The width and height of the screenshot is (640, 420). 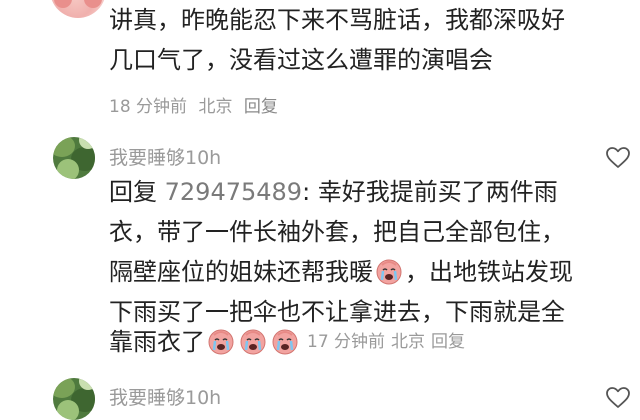 What do you see at coordinates (437, 192) in the screenshot?
I see `comment-text-segment: 幸好我提前买了两件雨` at bounding box center [437, 192].